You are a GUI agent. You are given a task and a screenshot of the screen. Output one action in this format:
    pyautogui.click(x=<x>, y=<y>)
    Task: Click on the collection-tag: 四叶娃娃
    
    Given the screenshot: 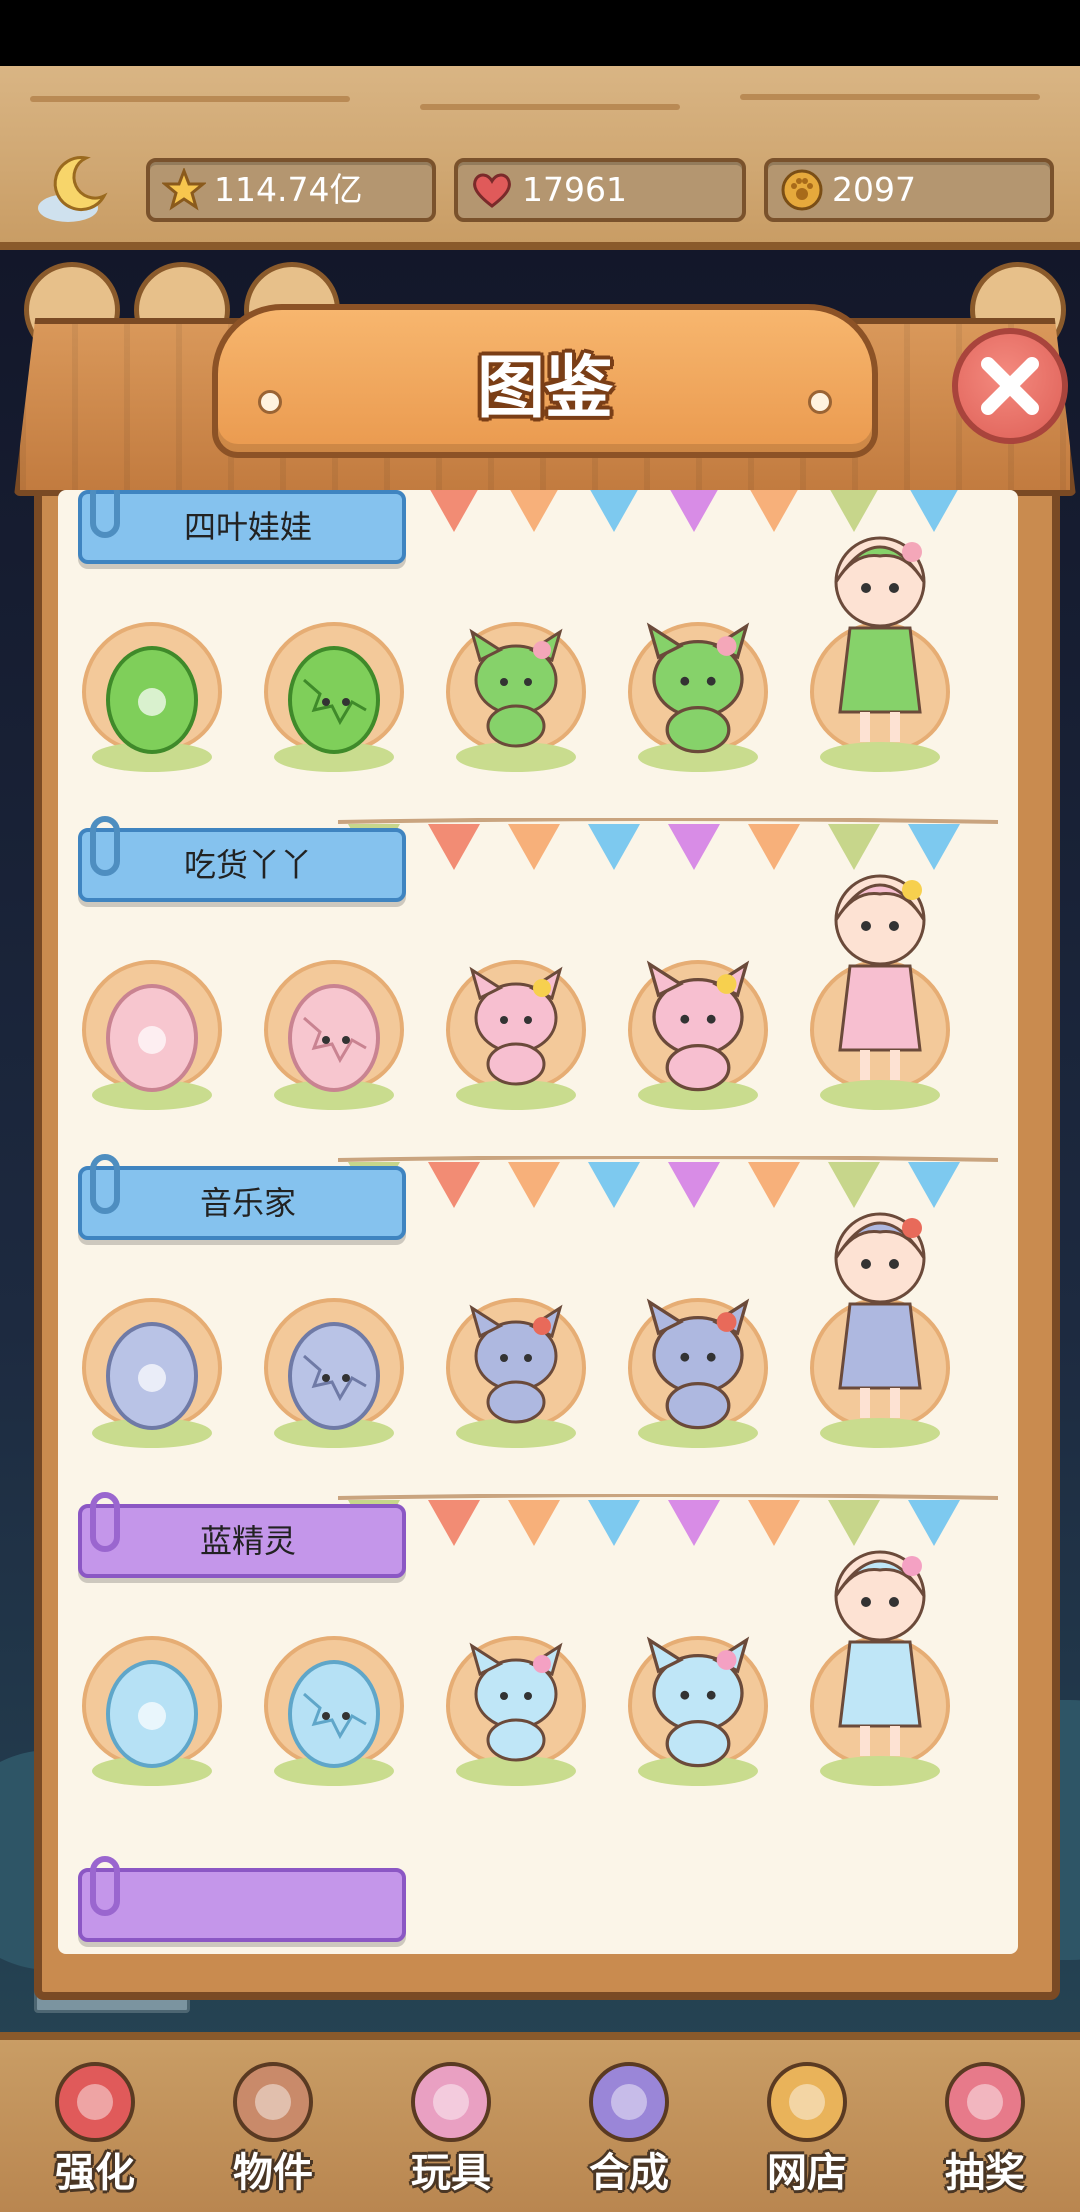 What is the action you would take?
    pyautogui.click(x=242, y=527)
    